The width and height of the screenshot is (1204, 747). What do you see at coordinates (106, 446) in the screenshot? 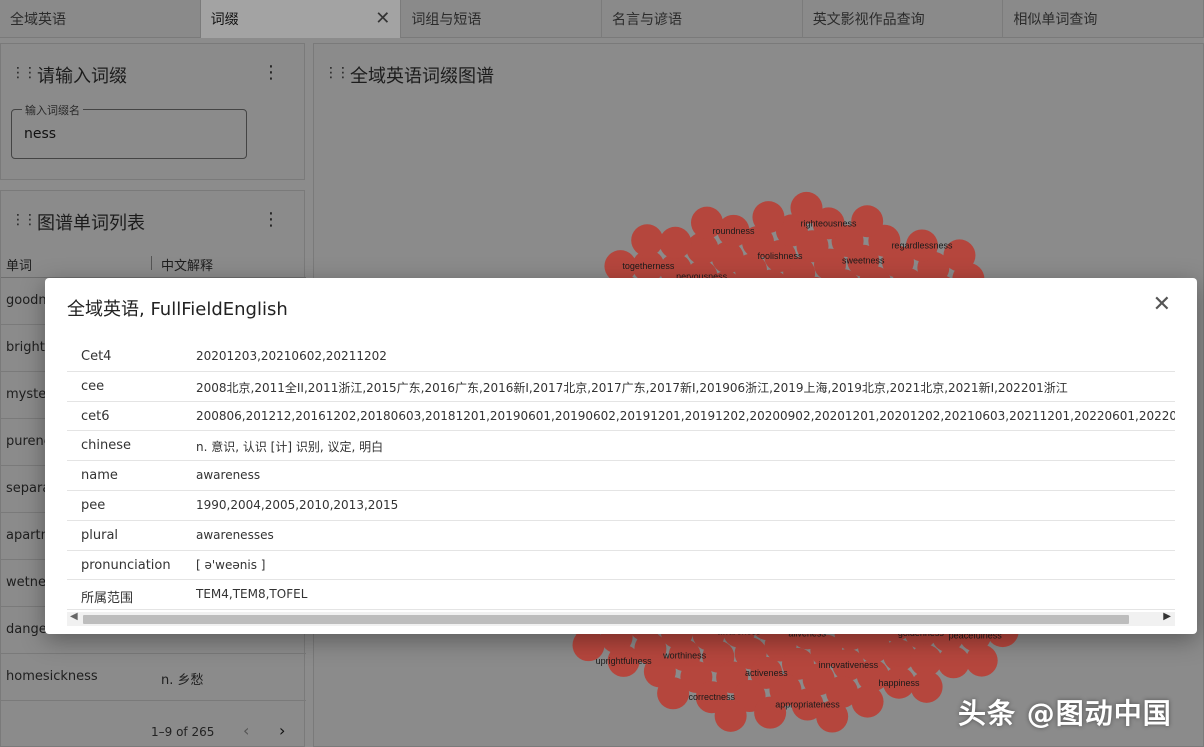
I see `detail-key: chinese` at bounding box center [106, 446].